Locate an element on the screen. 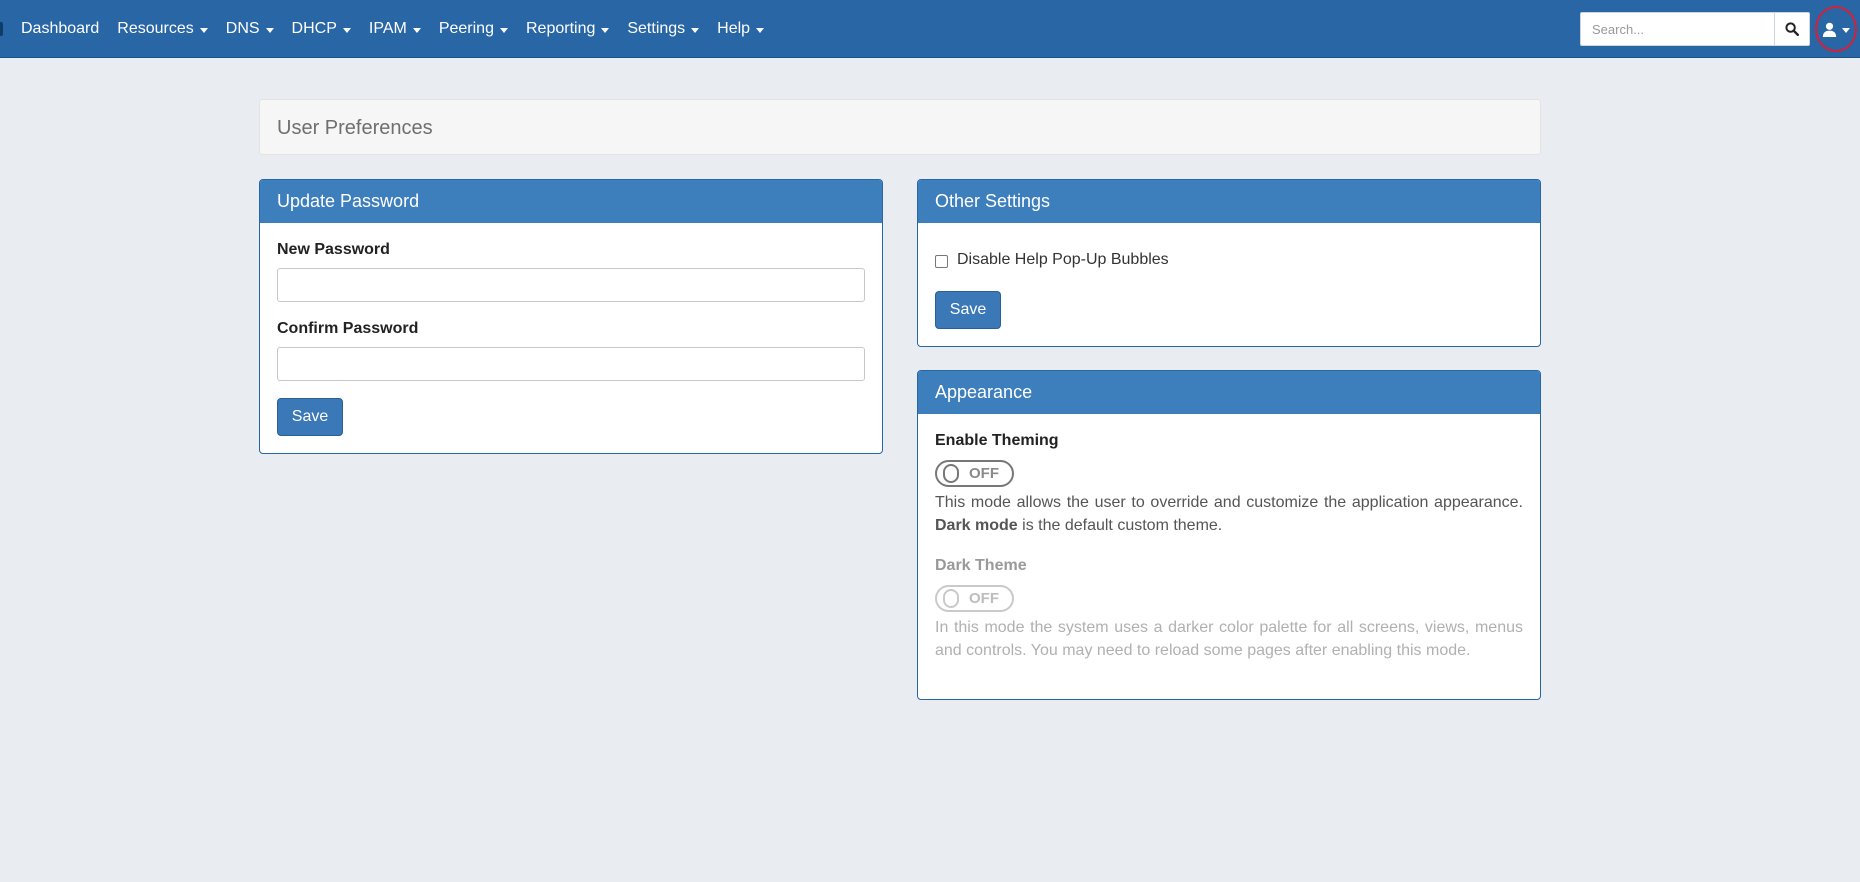  nav-item-label: DHCP is located at coordinates (314, 28).